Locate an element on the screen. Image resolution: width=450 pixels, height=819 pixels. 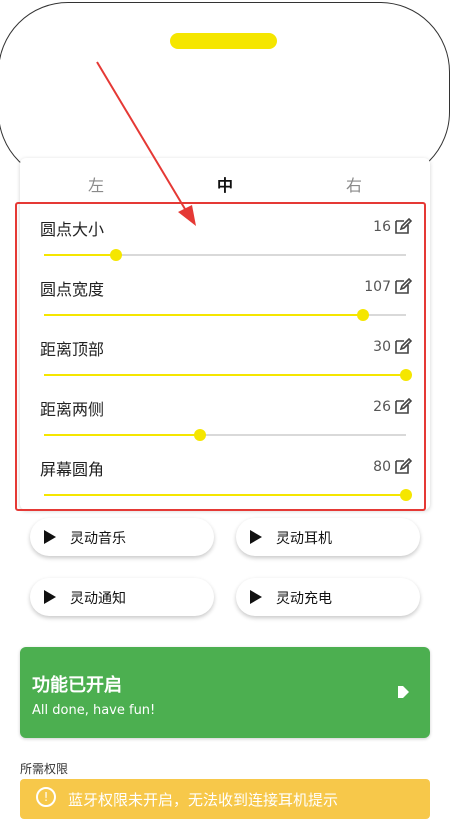
tab-right: 右 is located at coordinates (354, 184).